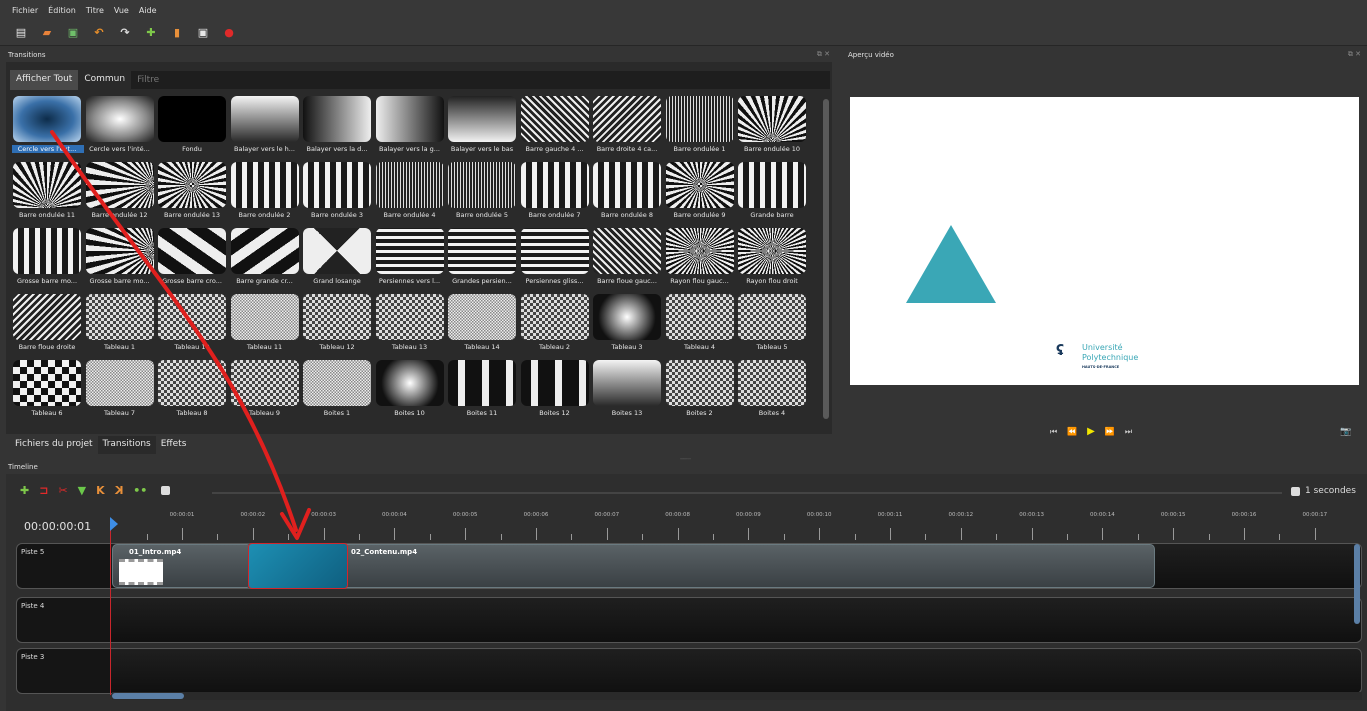 This screenshot has height=711, width=1367. I want to click on fast-forward-icon: ⏩, so click(1110, 431).